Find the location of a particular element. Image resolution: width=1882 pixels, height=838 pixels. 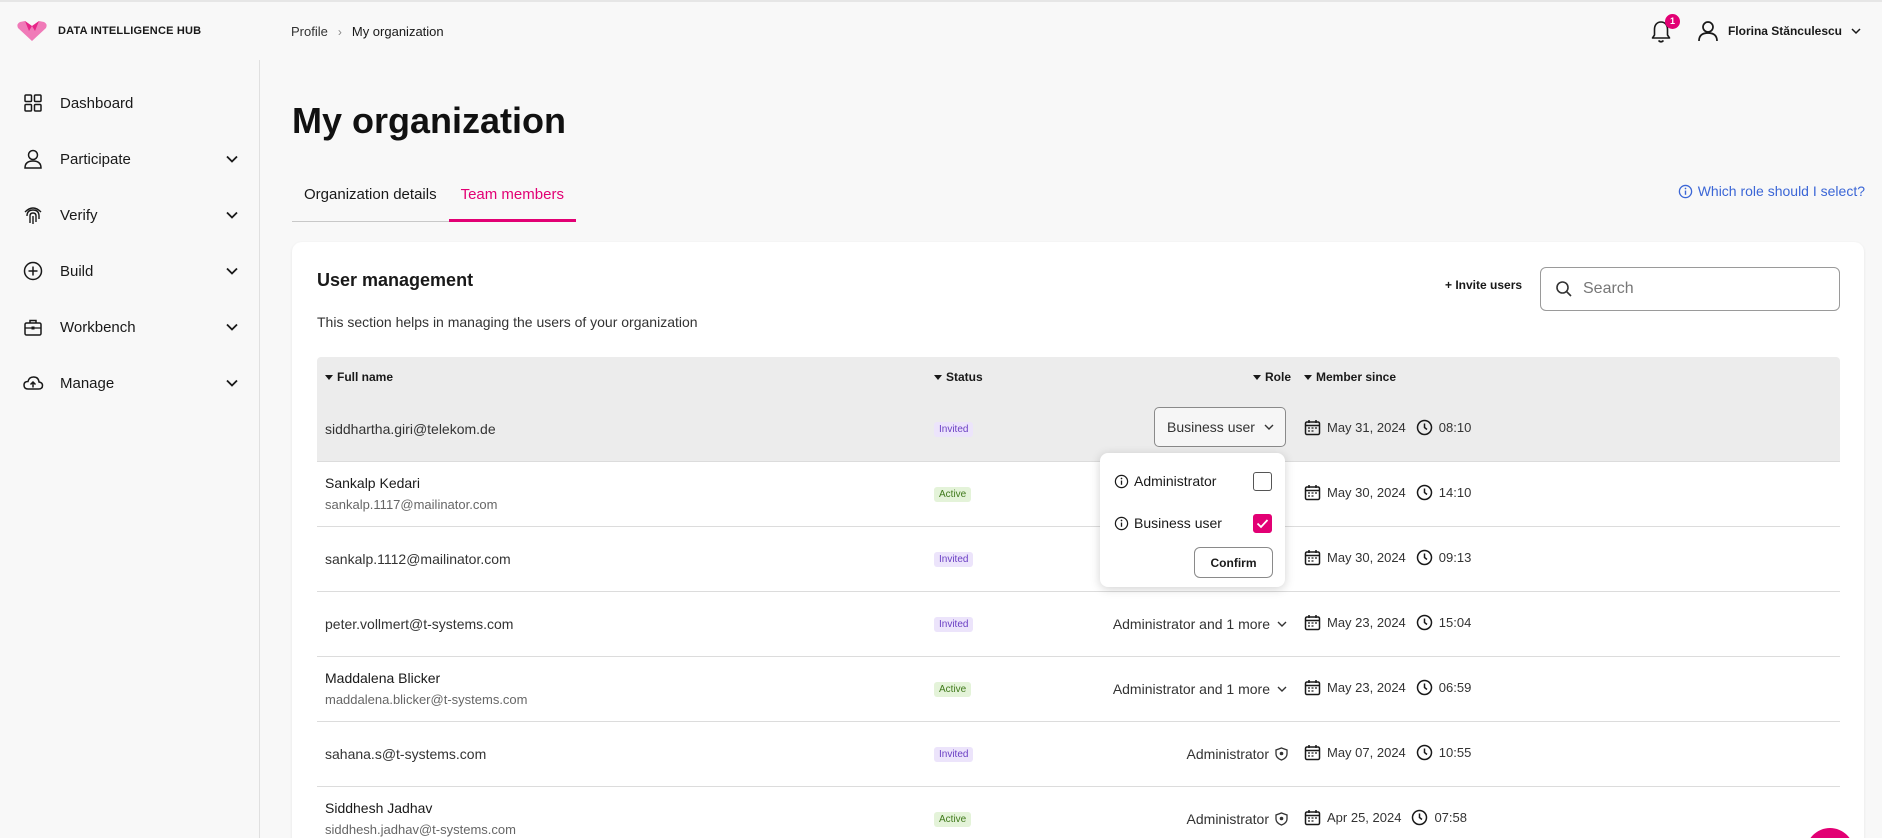

sidebar-item-build: Build is located at coordinates (129, 271).